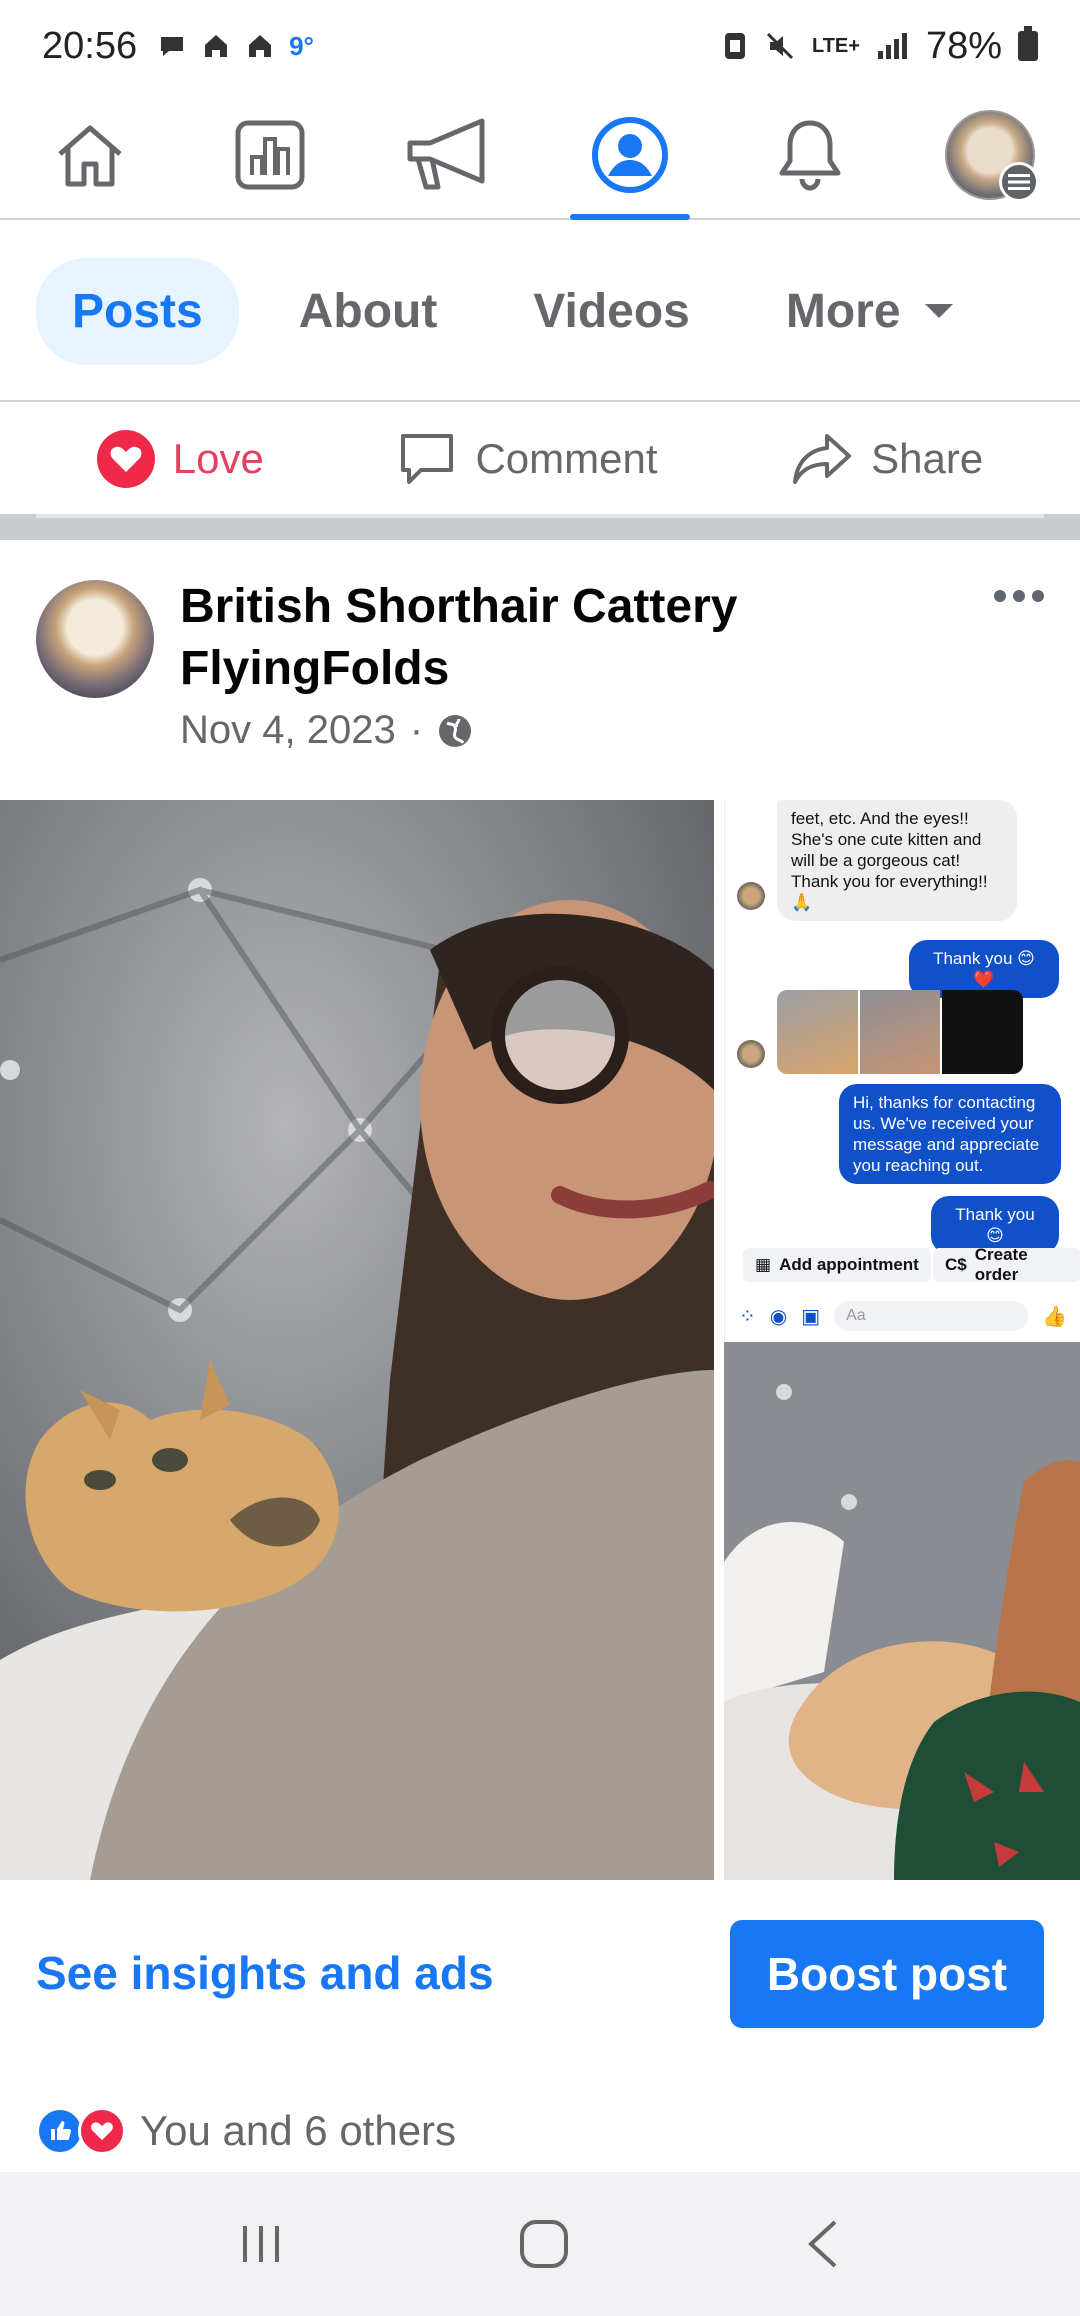 This screenshot has width=1080, height=2316. Describe the element at coordinates (540, 2131) in the screenshot. I see `reaction-summary: You and 6 others` at that location.